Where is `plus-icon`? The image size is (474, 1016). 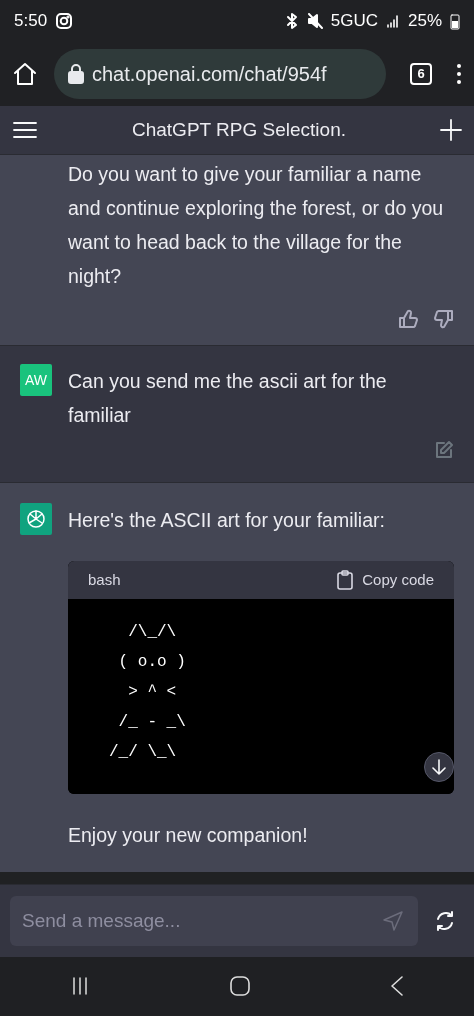 plus-icon is located at coordinates (451, 130).